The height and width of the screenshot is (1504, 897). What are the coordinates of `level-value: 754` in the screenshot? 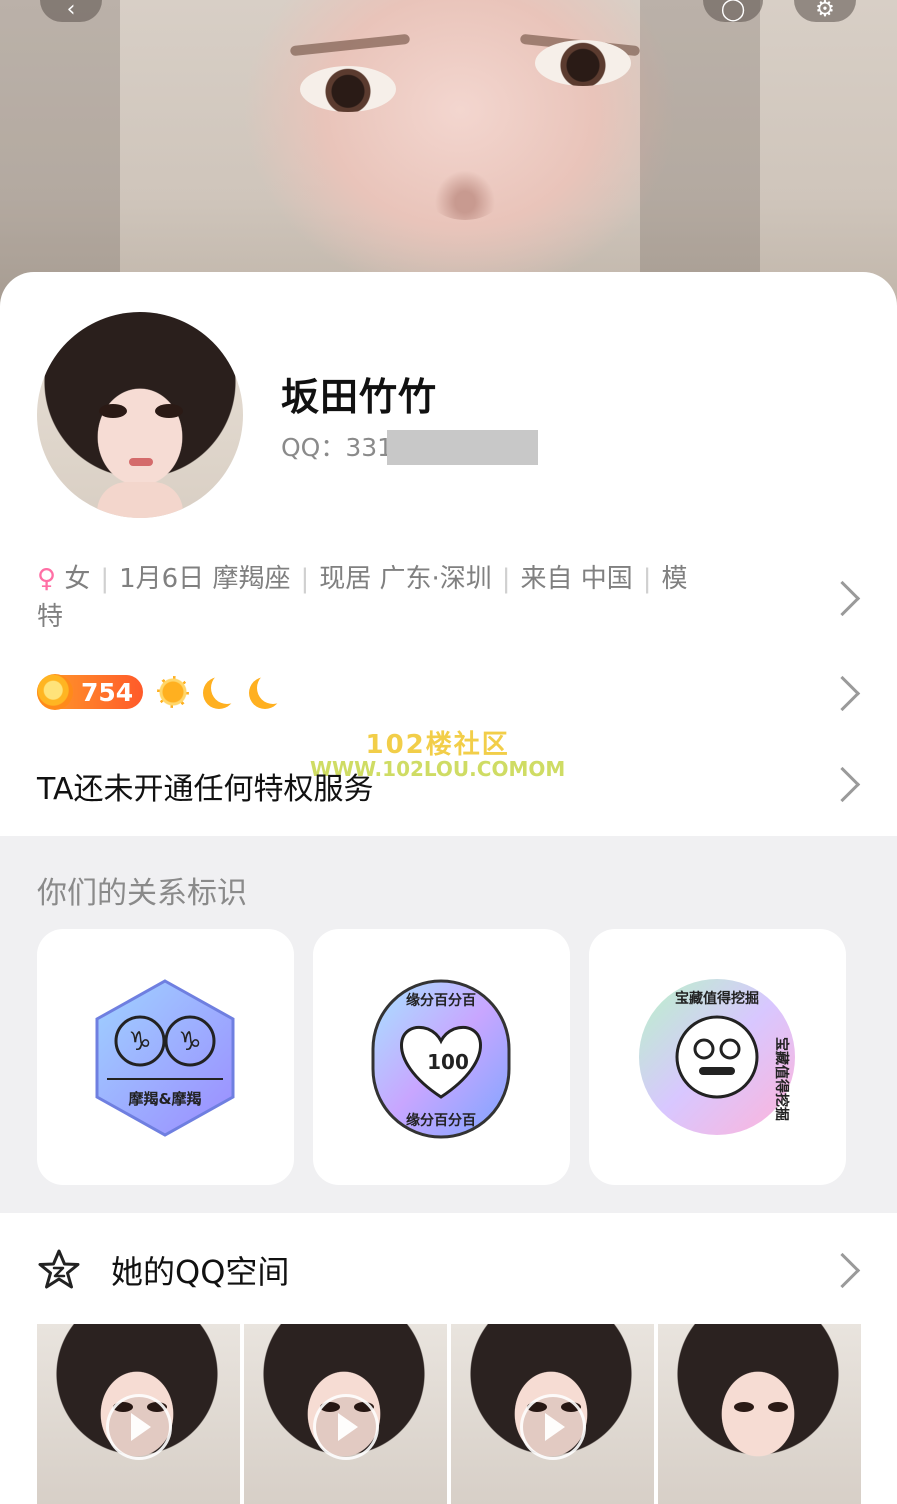 It's located at (107, 692).